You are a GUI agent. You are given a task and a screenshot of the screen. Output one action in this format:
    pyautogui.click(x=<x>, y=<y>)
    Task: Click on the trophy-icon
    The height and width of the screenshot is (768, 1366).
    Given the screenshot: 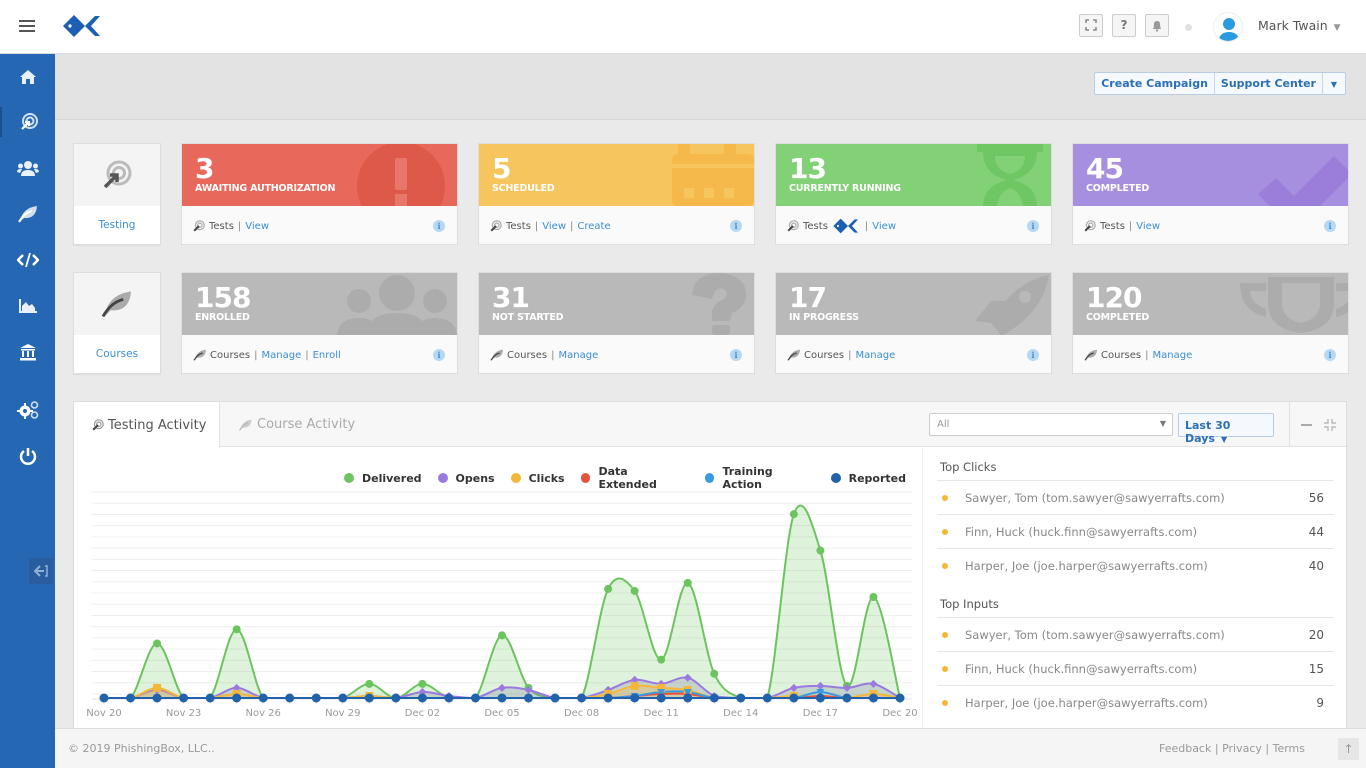 What is the action you would take?
    pyautogui.click(x=1294, y=305)
    